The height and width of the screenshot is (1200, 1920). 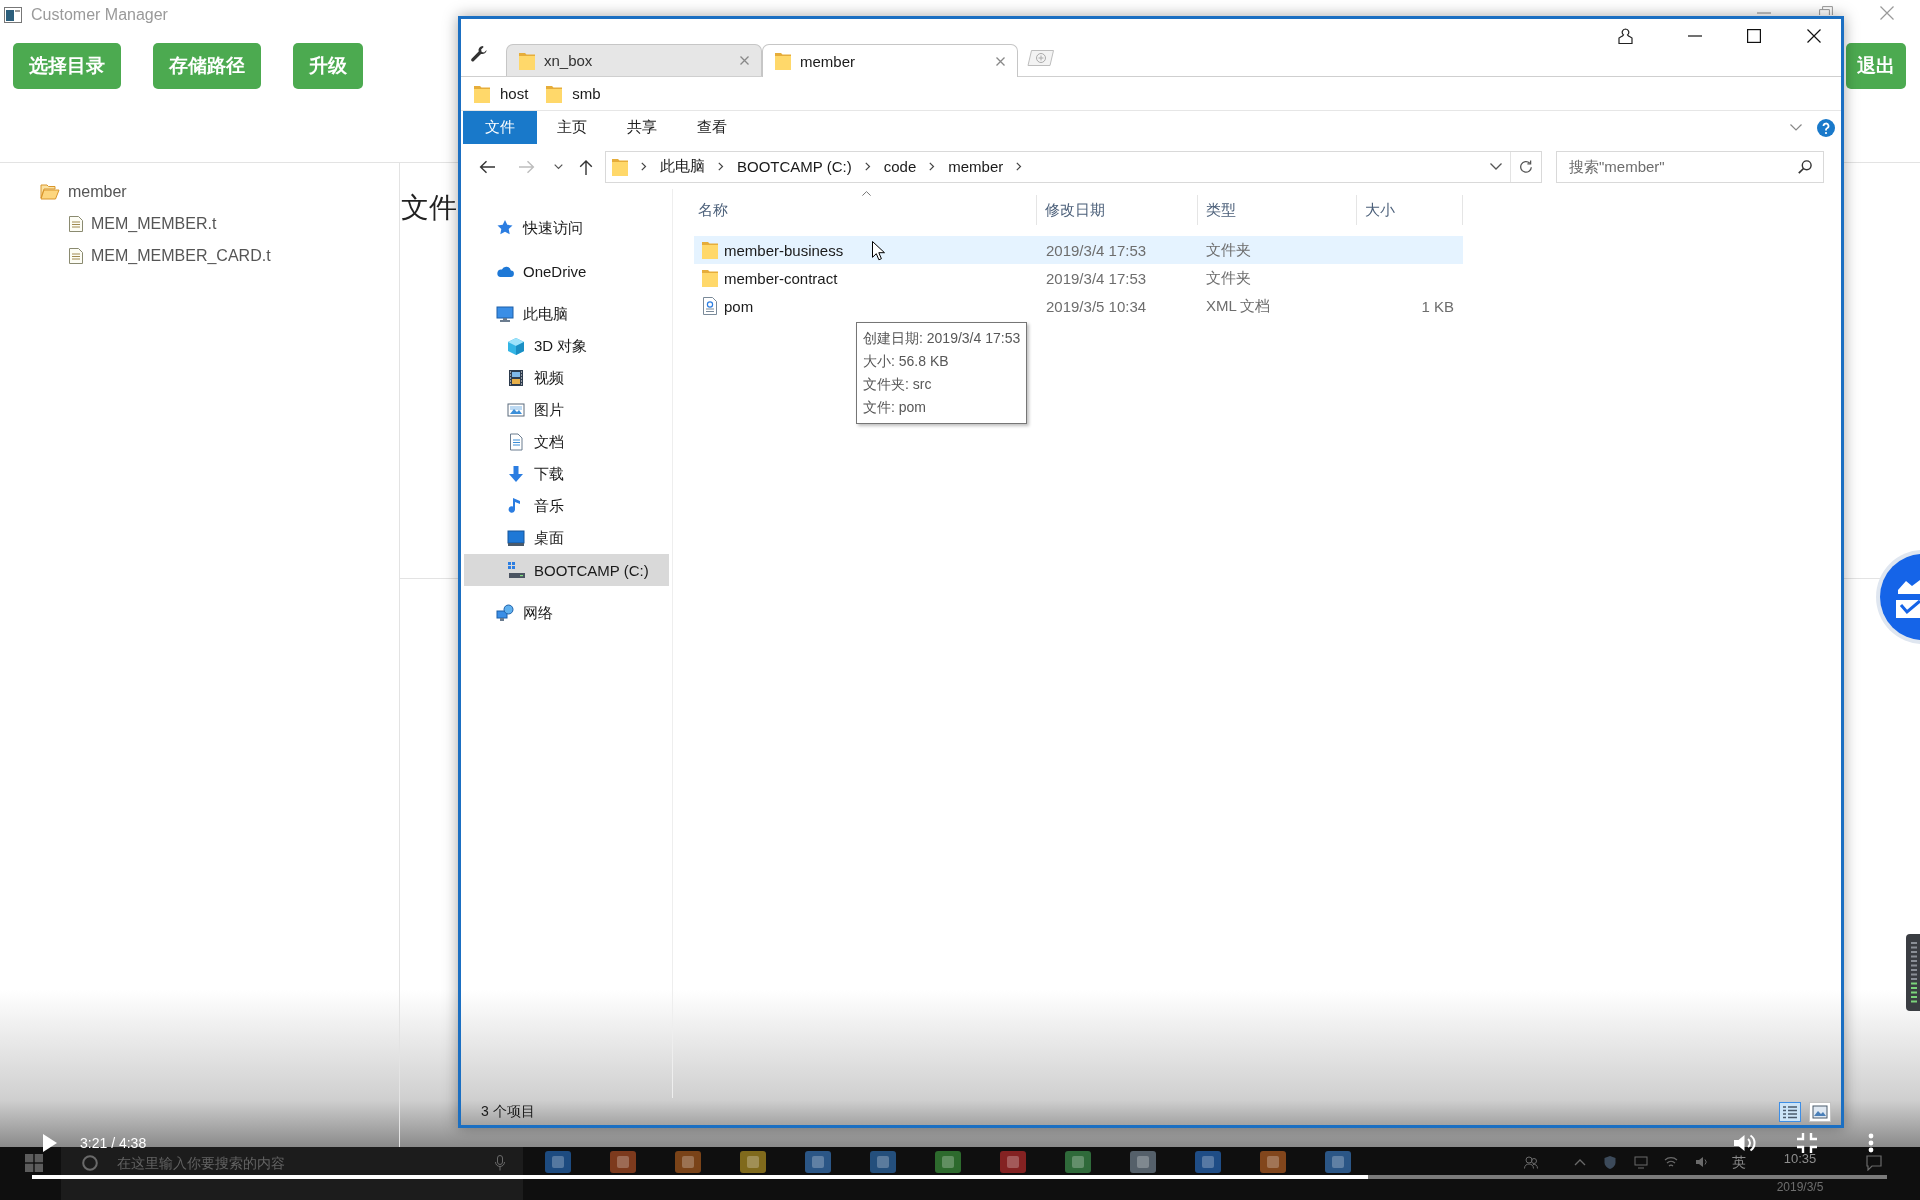 I want to click on modified-date: 2019/3/5 10:34, so click(x=1096, y=306).